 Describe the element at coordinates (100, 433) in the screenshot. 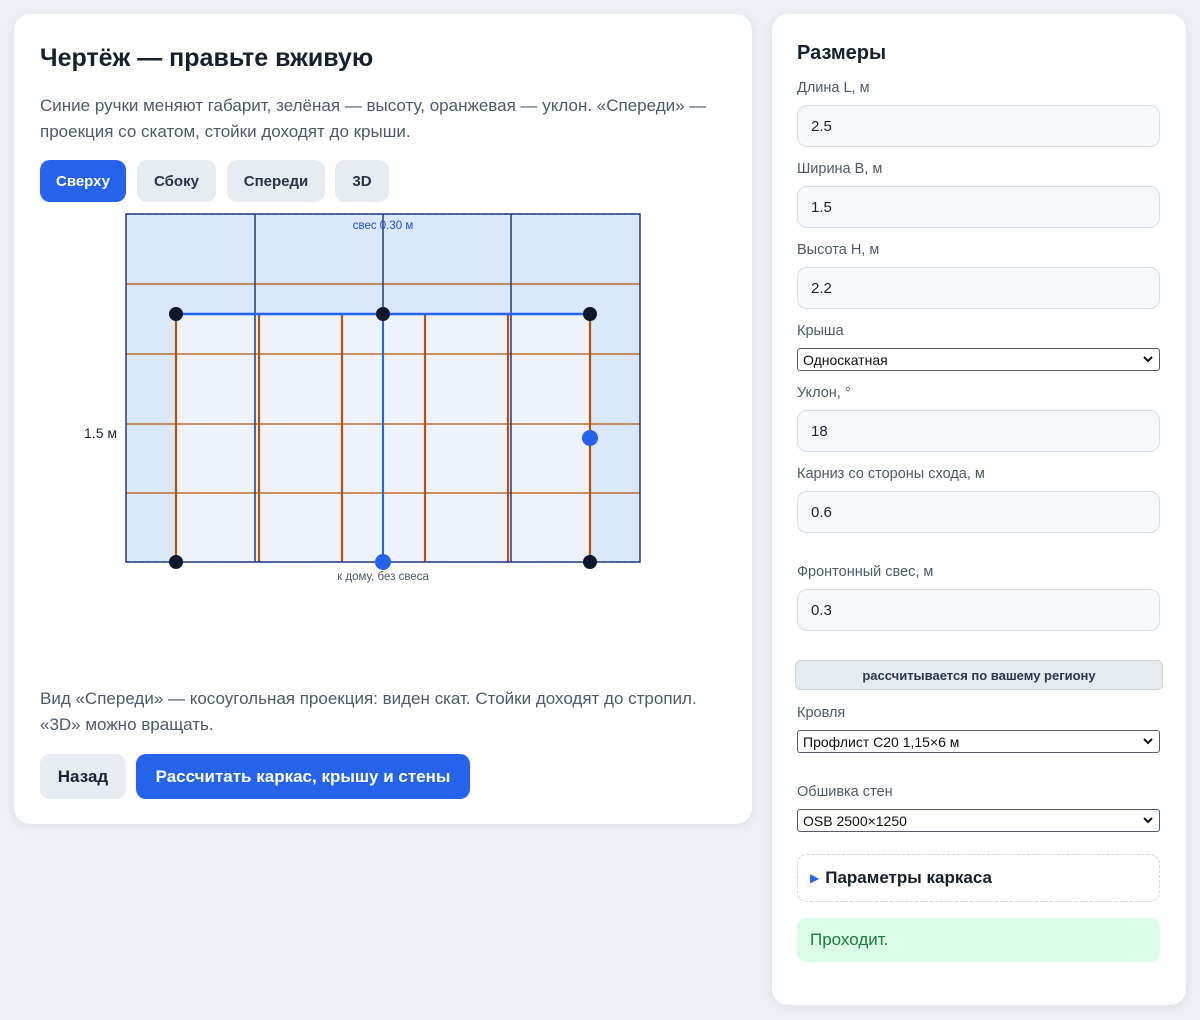

I see `width-dimension-label: 1.5 м` at that location.